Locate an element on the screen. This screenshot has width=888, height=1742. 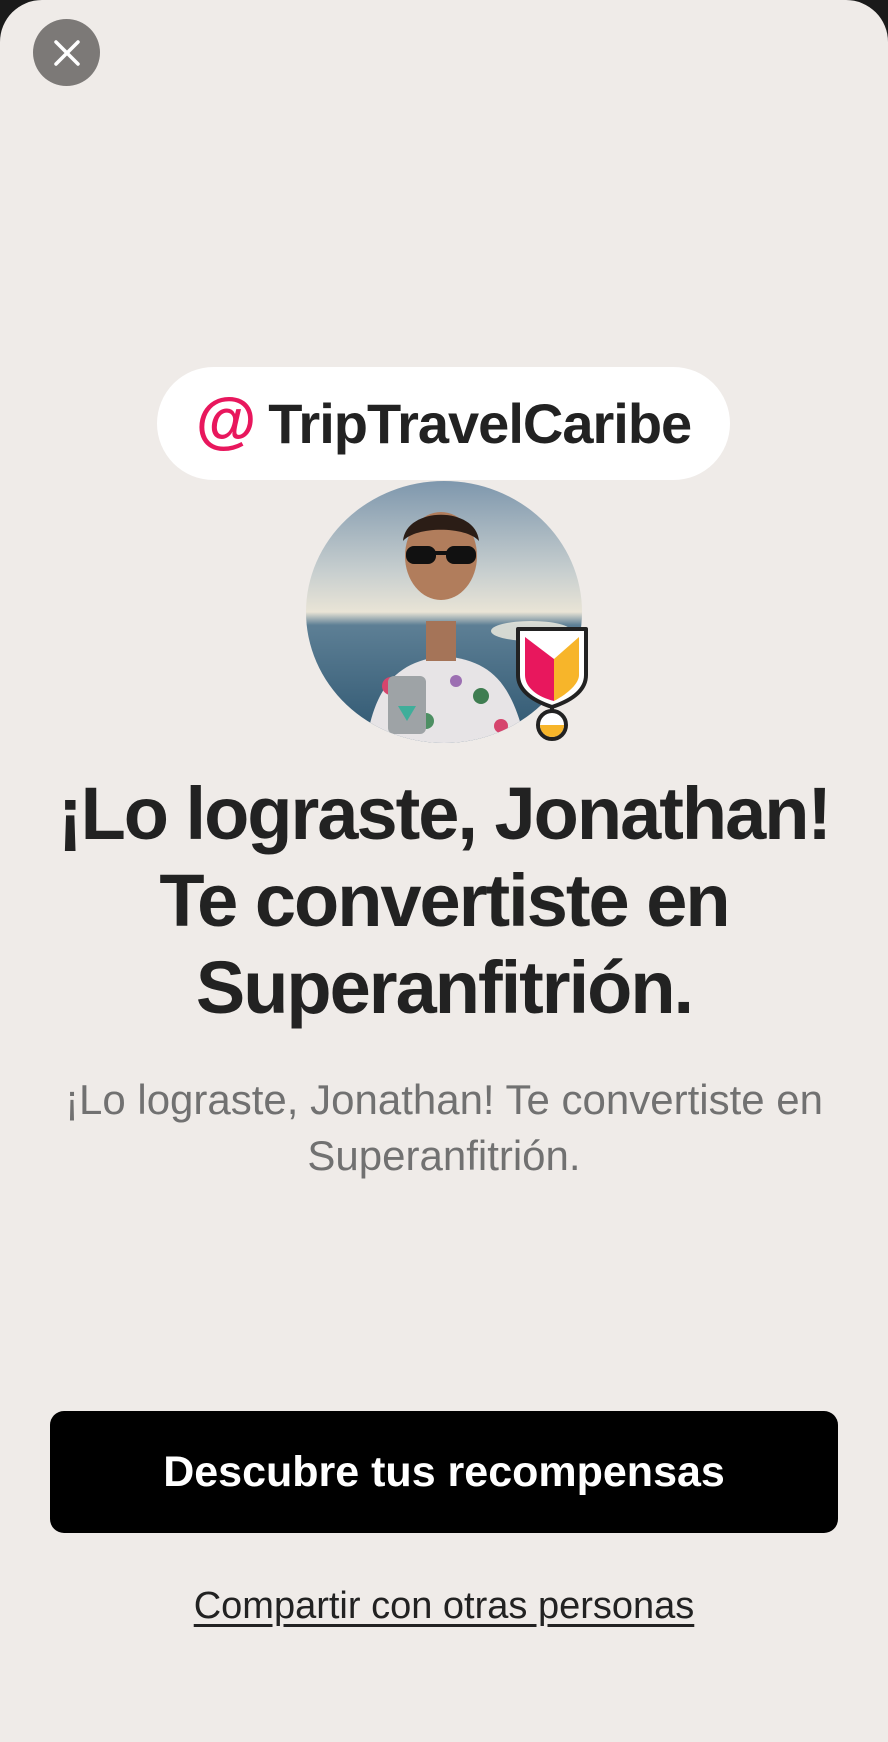
superhost-badge-icon is located at coordinates (552, 684).